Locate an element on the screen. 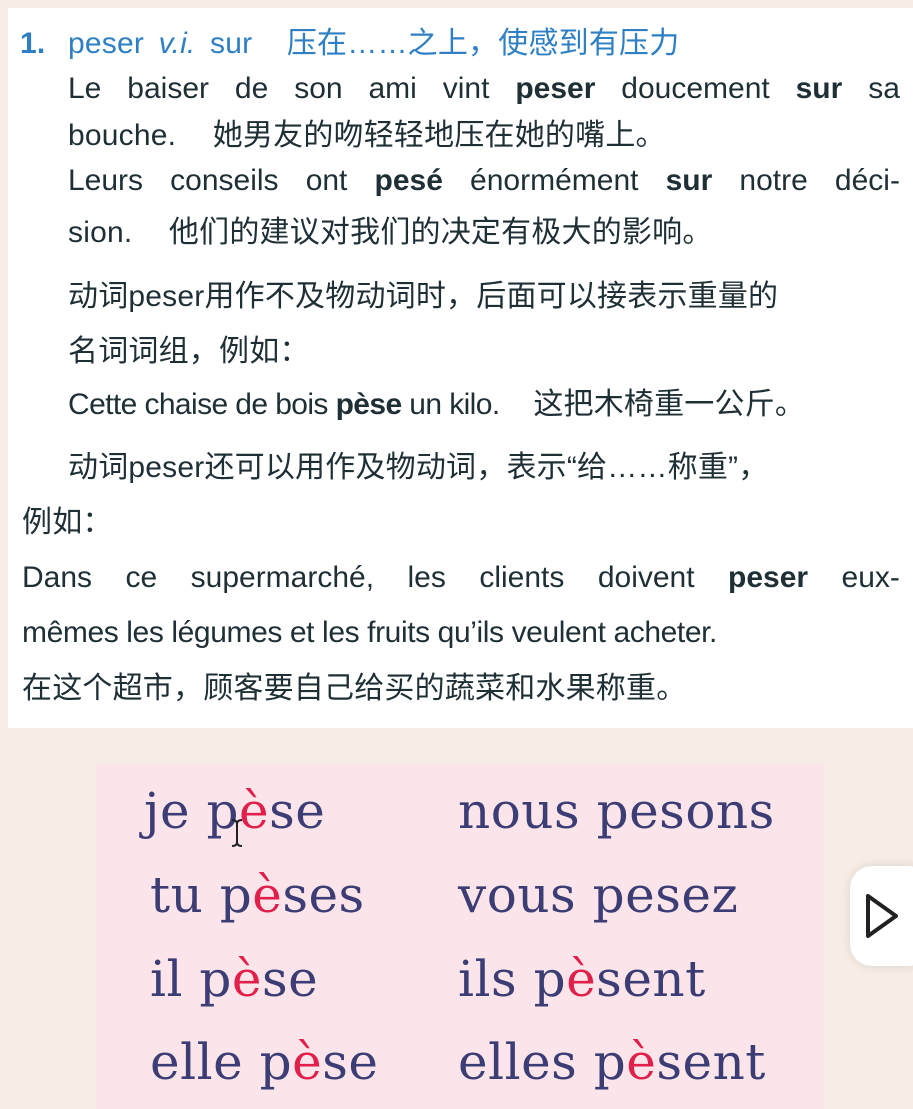  video-player-button is located at coordinates (881, 916).